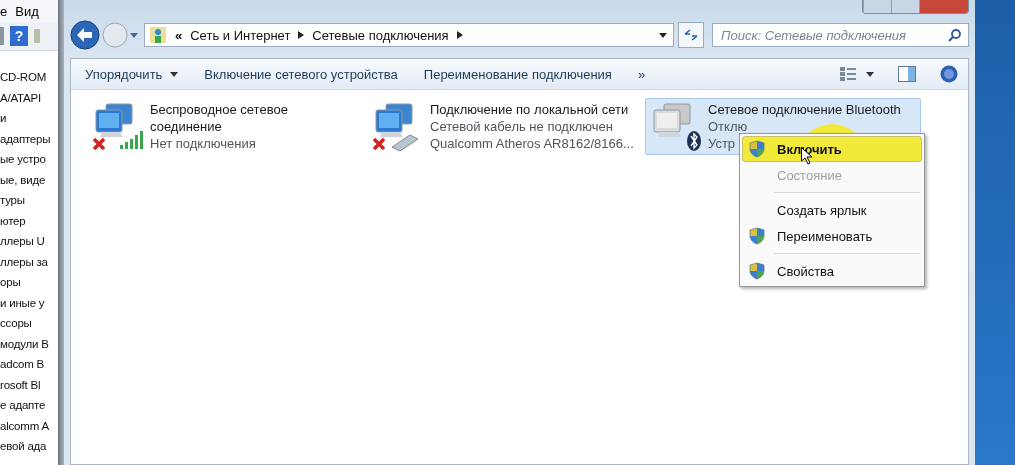  I want to click on search-icon, so click(954, 35).